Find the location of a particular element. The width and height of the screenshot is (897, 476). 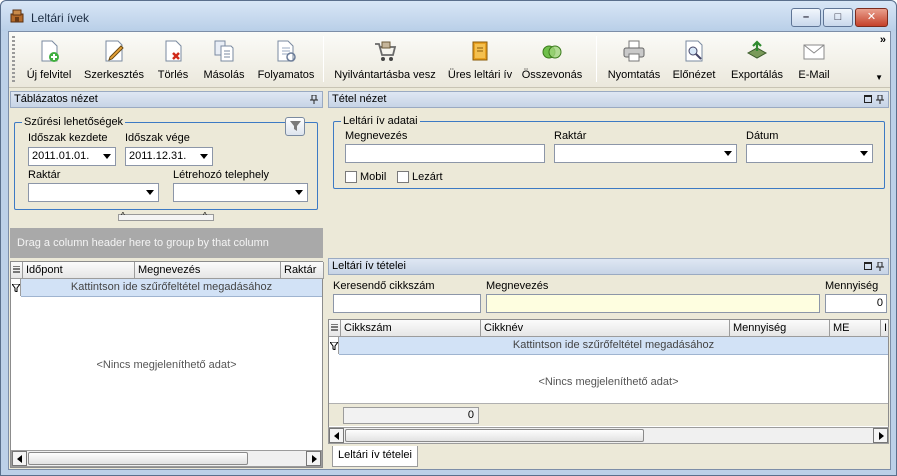

tab-sheet-lines: Leltári ív tételei is located at coordinates (375, 456).